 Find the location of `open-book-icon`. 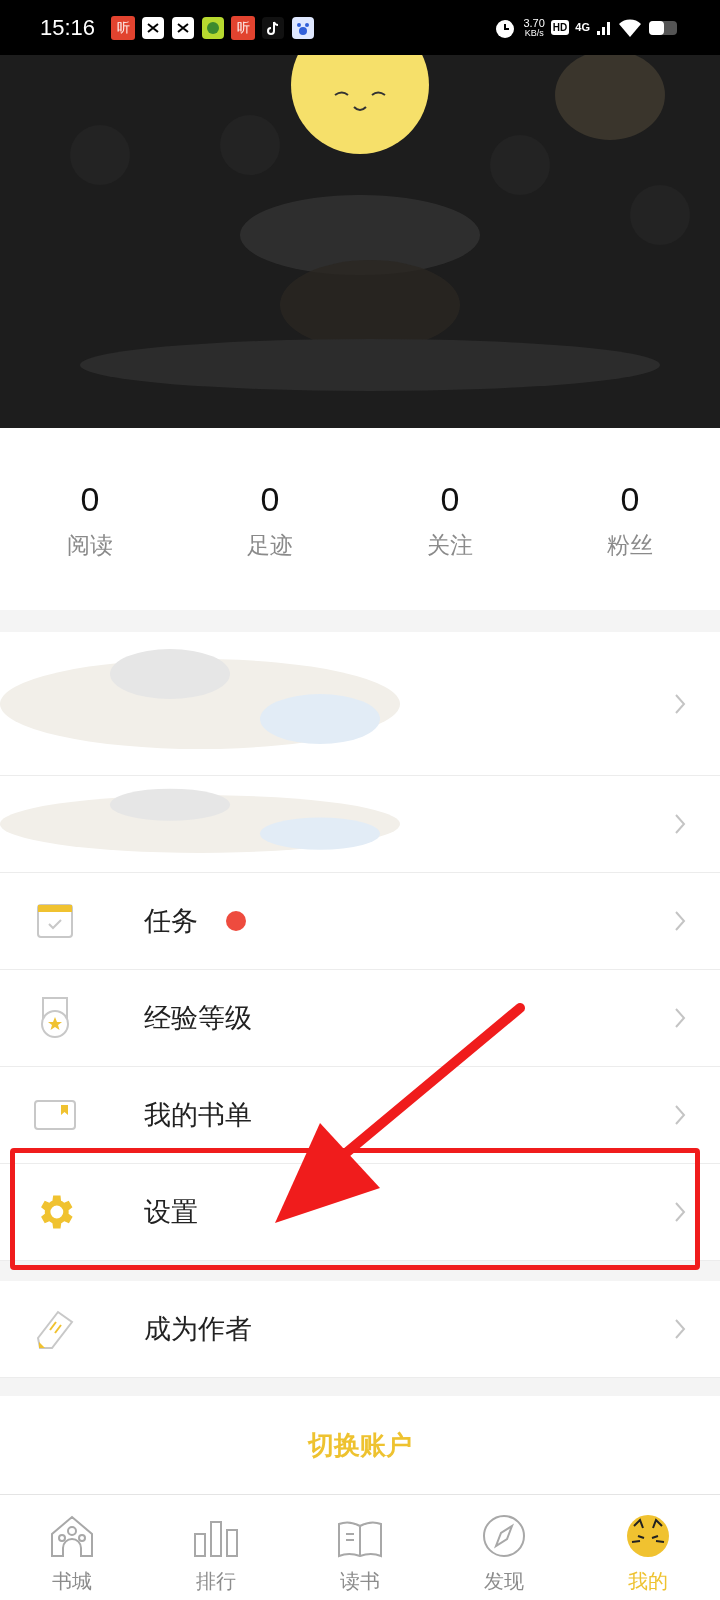

open-book-icon is located at coordinates (360, 1539).